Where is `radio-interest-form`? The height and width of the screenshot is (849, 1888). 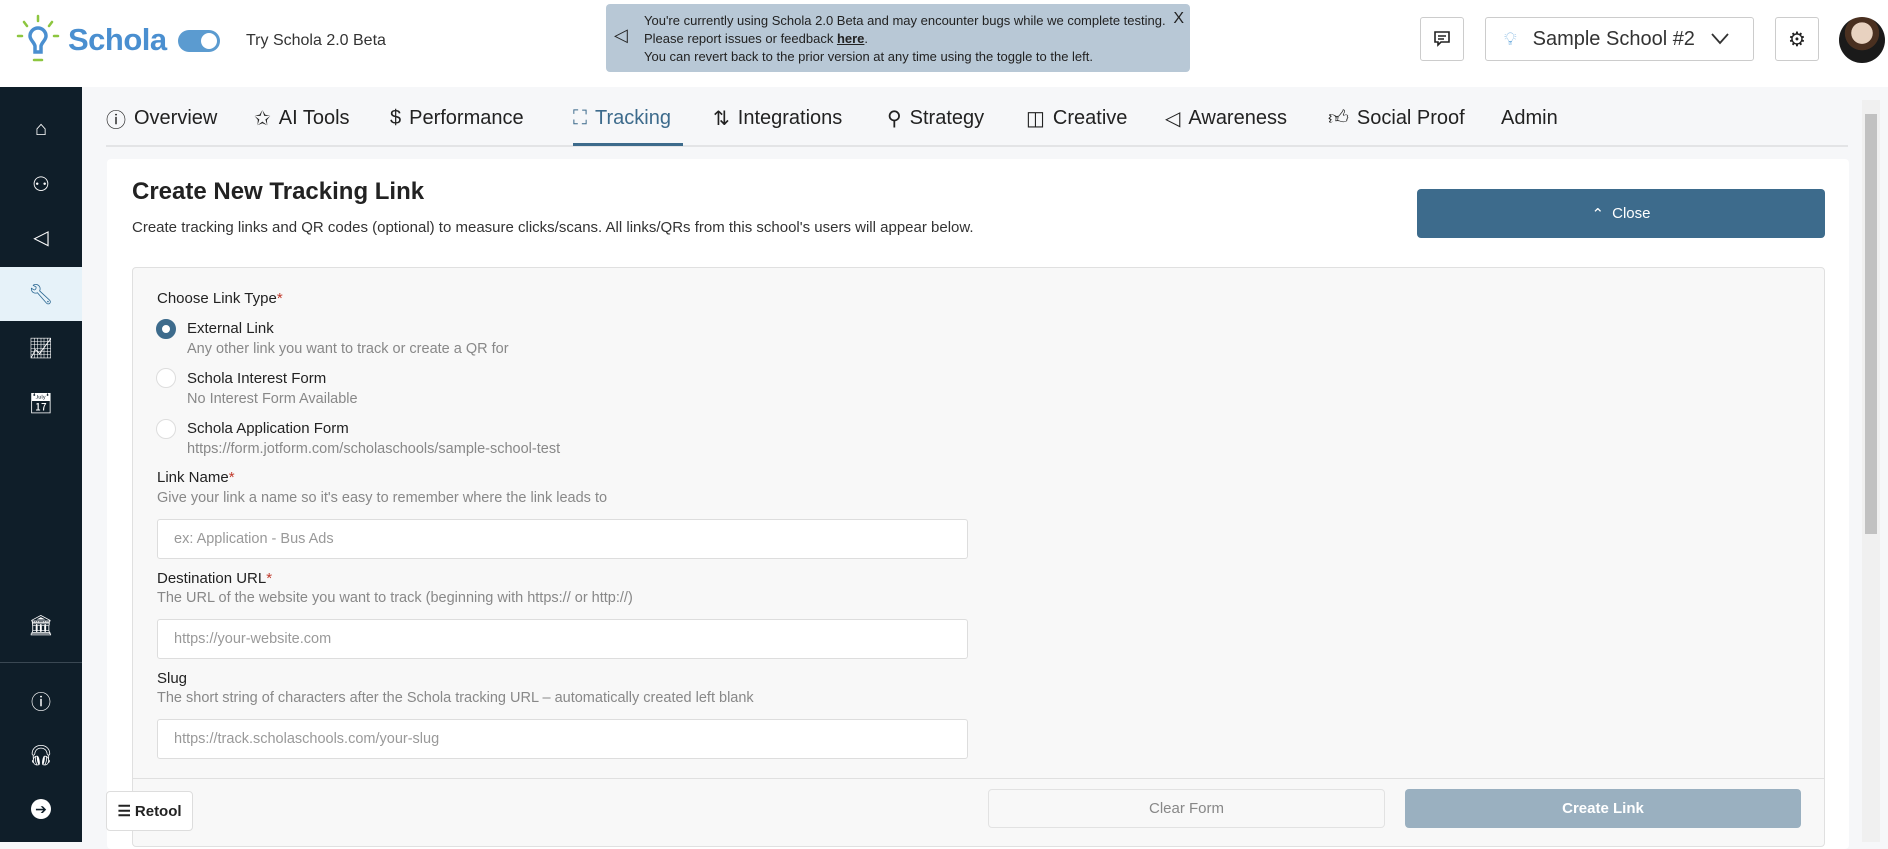 radio-interest-form is located at coordinates (166, 378).